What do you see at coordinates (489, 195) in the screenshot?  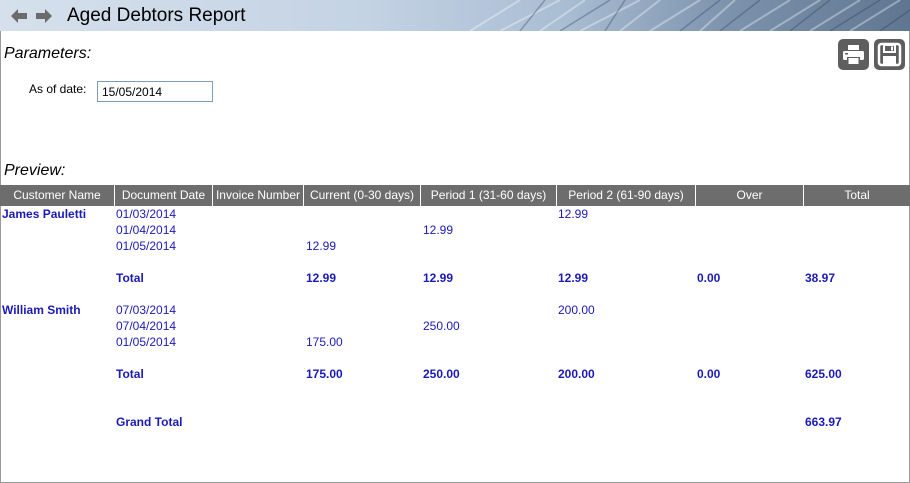 I see `column-header-period-1: Period 1 (31-60 days)` at bounding box center [489, 195].